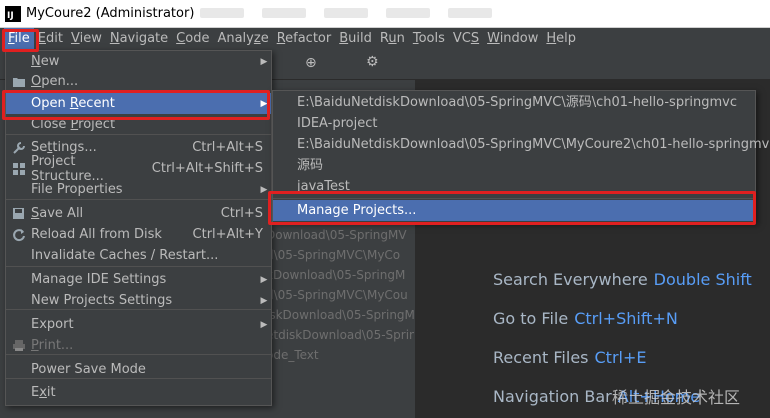 The width and height of the screenshot is (770, 418). What do you see at coordinates (514, 186) in the screenshot?
I see `recent-project-item: javaTest` at bounding box center [514, 186].